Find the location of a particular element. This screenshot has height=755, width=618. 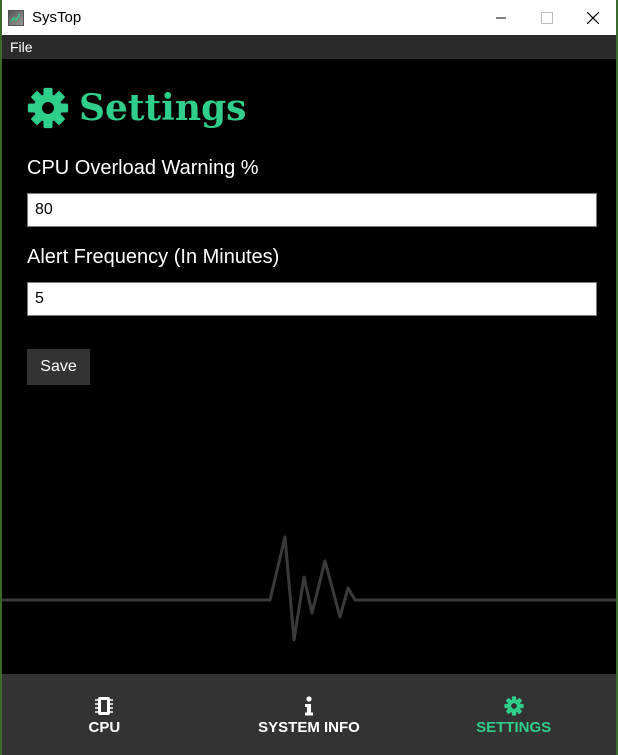

minimize-button is located at coordinates (501, 17).